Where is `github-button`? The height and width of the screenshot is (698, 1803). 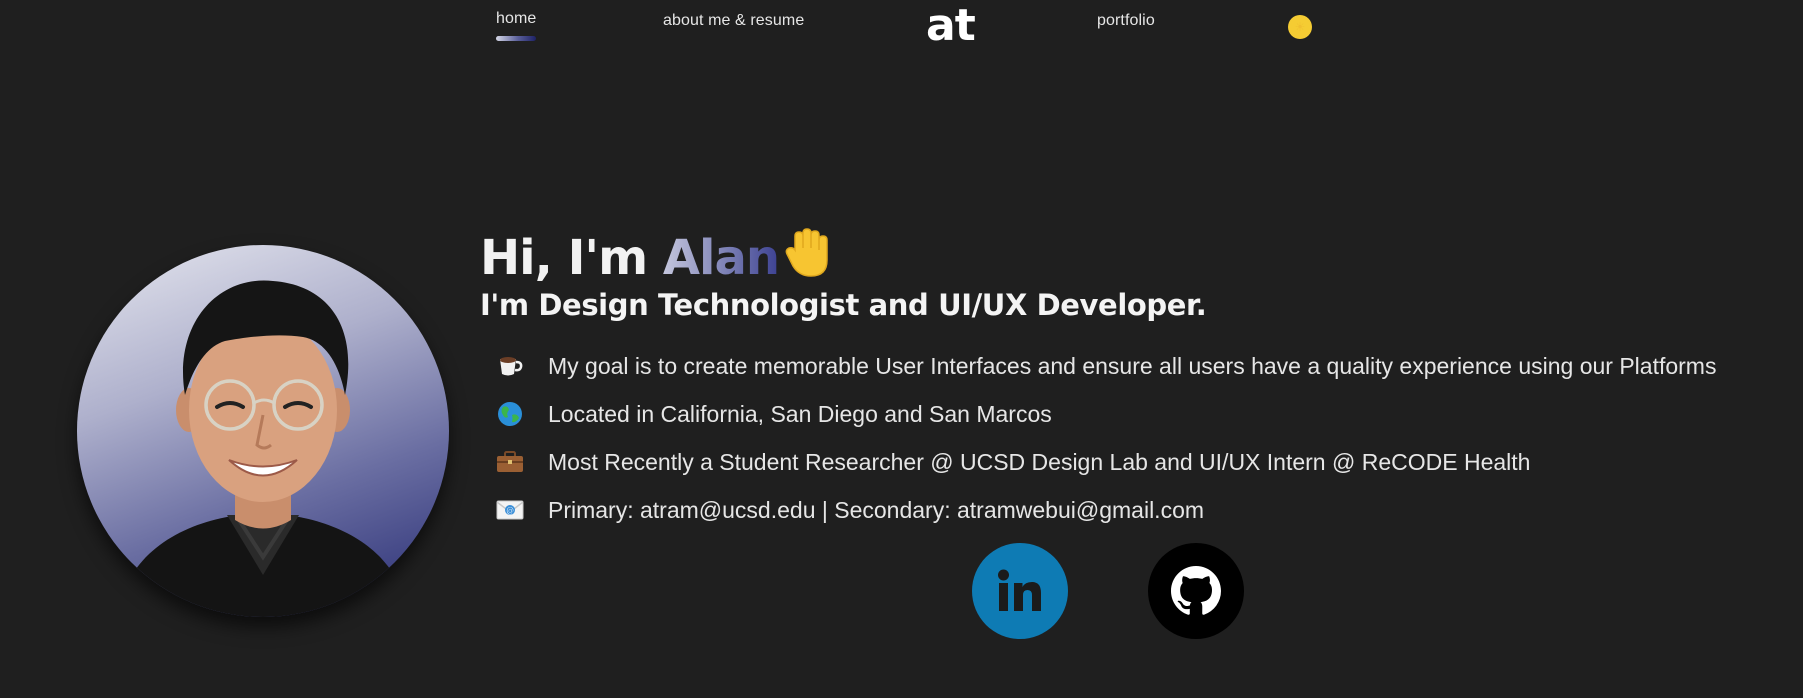
github-button is located at coordinates (1196, 591).